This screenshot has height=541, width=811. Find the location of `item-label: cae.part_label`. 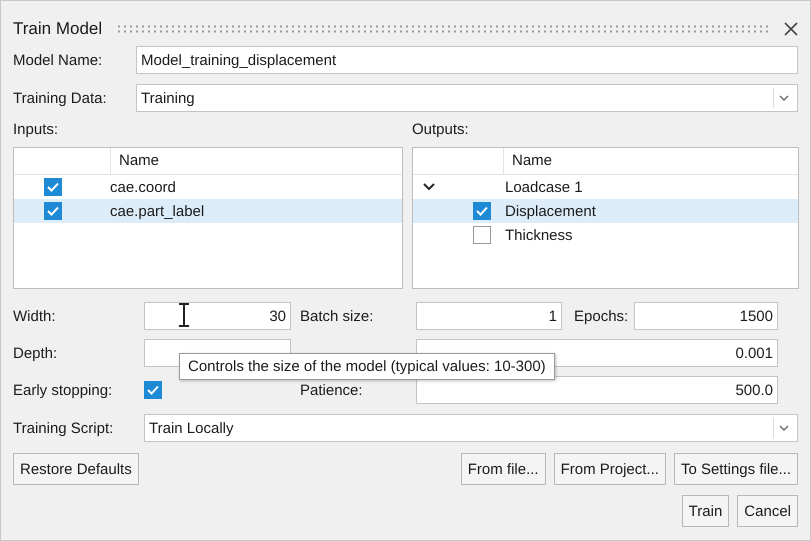

item-label: cae.part_label is located at coordinates (157, 211).